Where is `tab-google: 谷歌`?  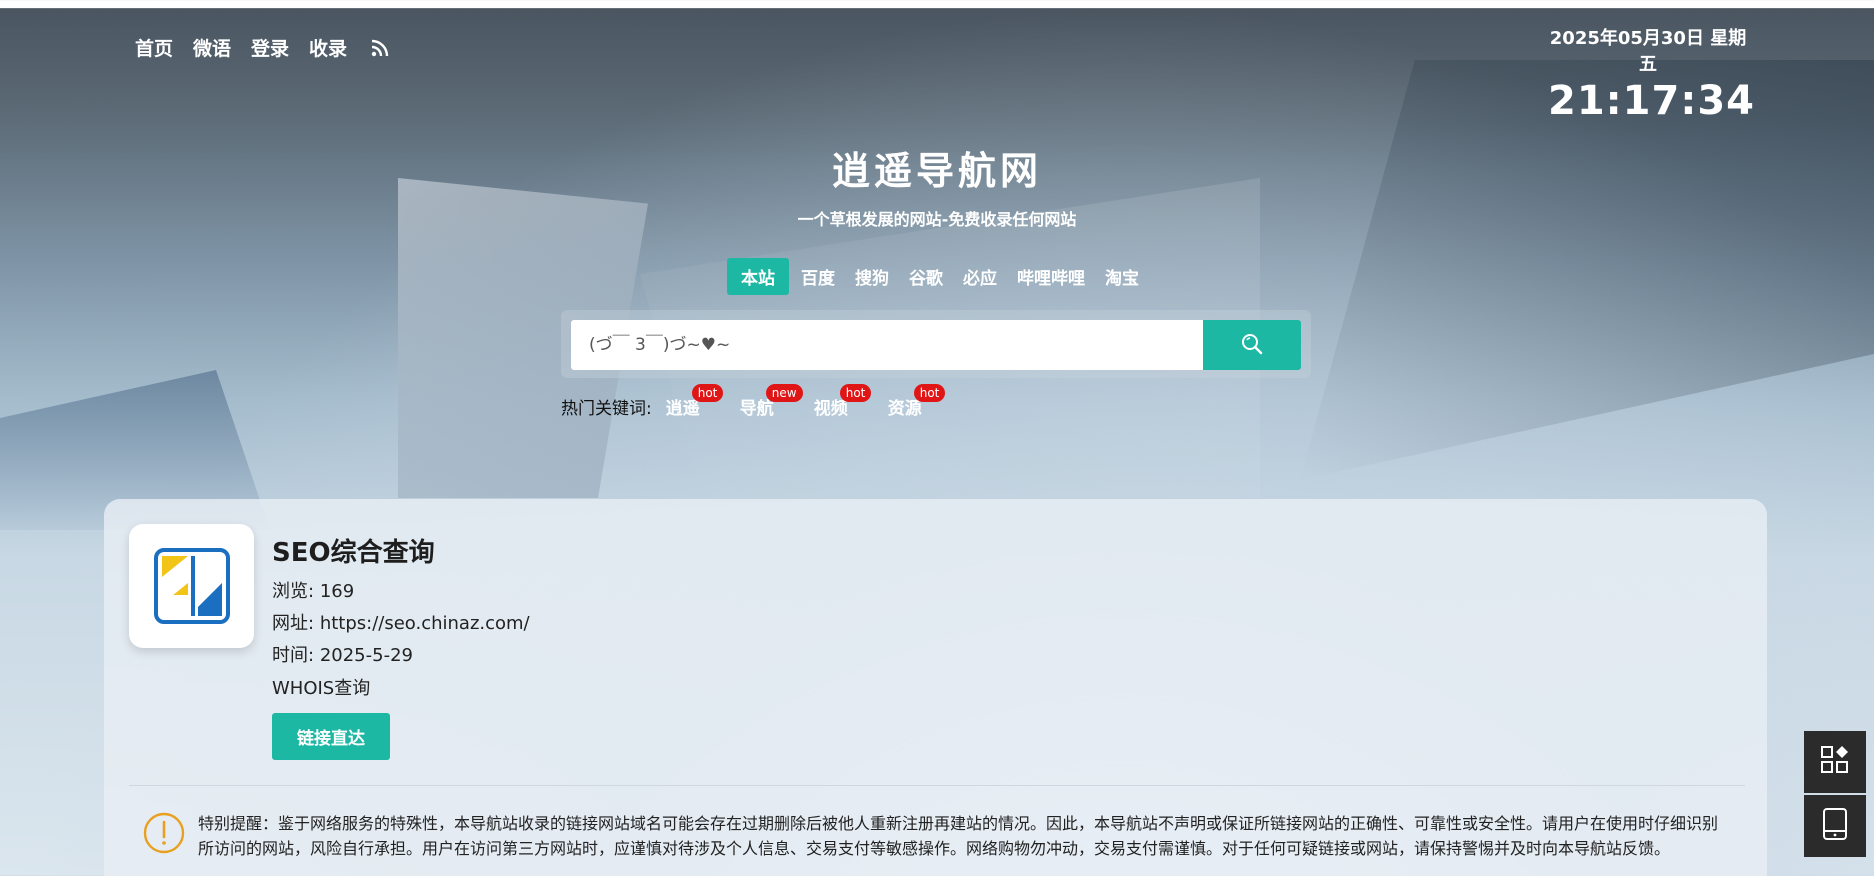
tab-google: 谷歌 is located at coordinates (926, 276).